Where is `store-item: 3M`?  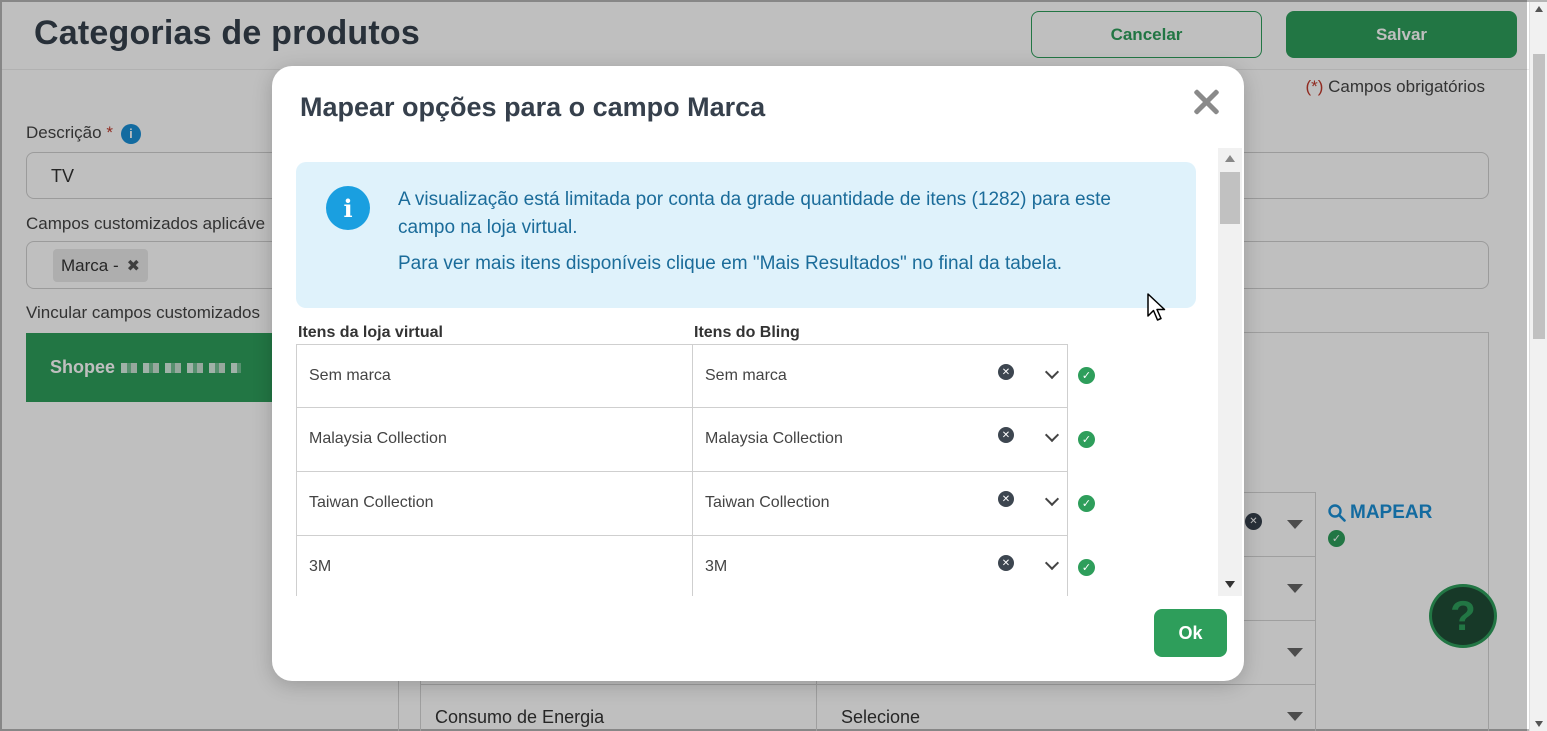 store-item: 3M is located at coordinates (495, 566).